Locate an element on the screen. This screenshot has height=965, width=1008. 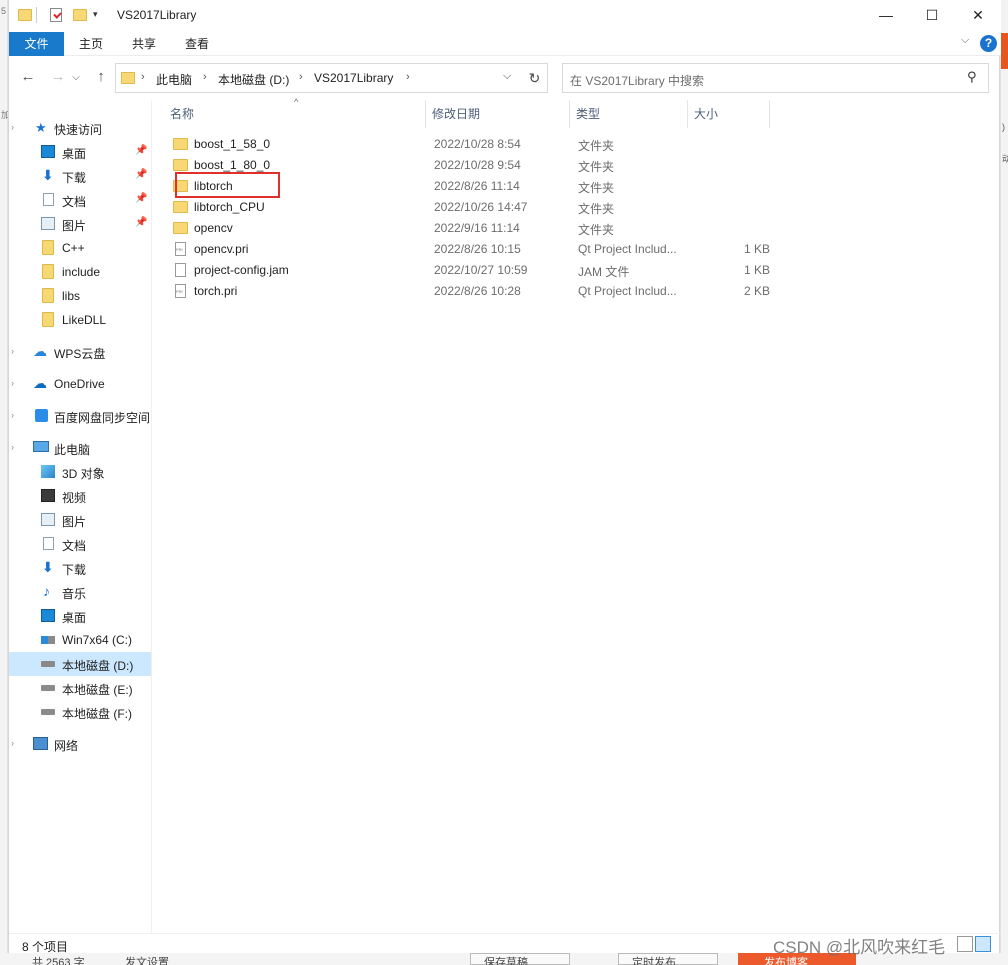
sidebar-item-drive-f: 本地磁盘 (F:) is located at coordinates (80, 712).